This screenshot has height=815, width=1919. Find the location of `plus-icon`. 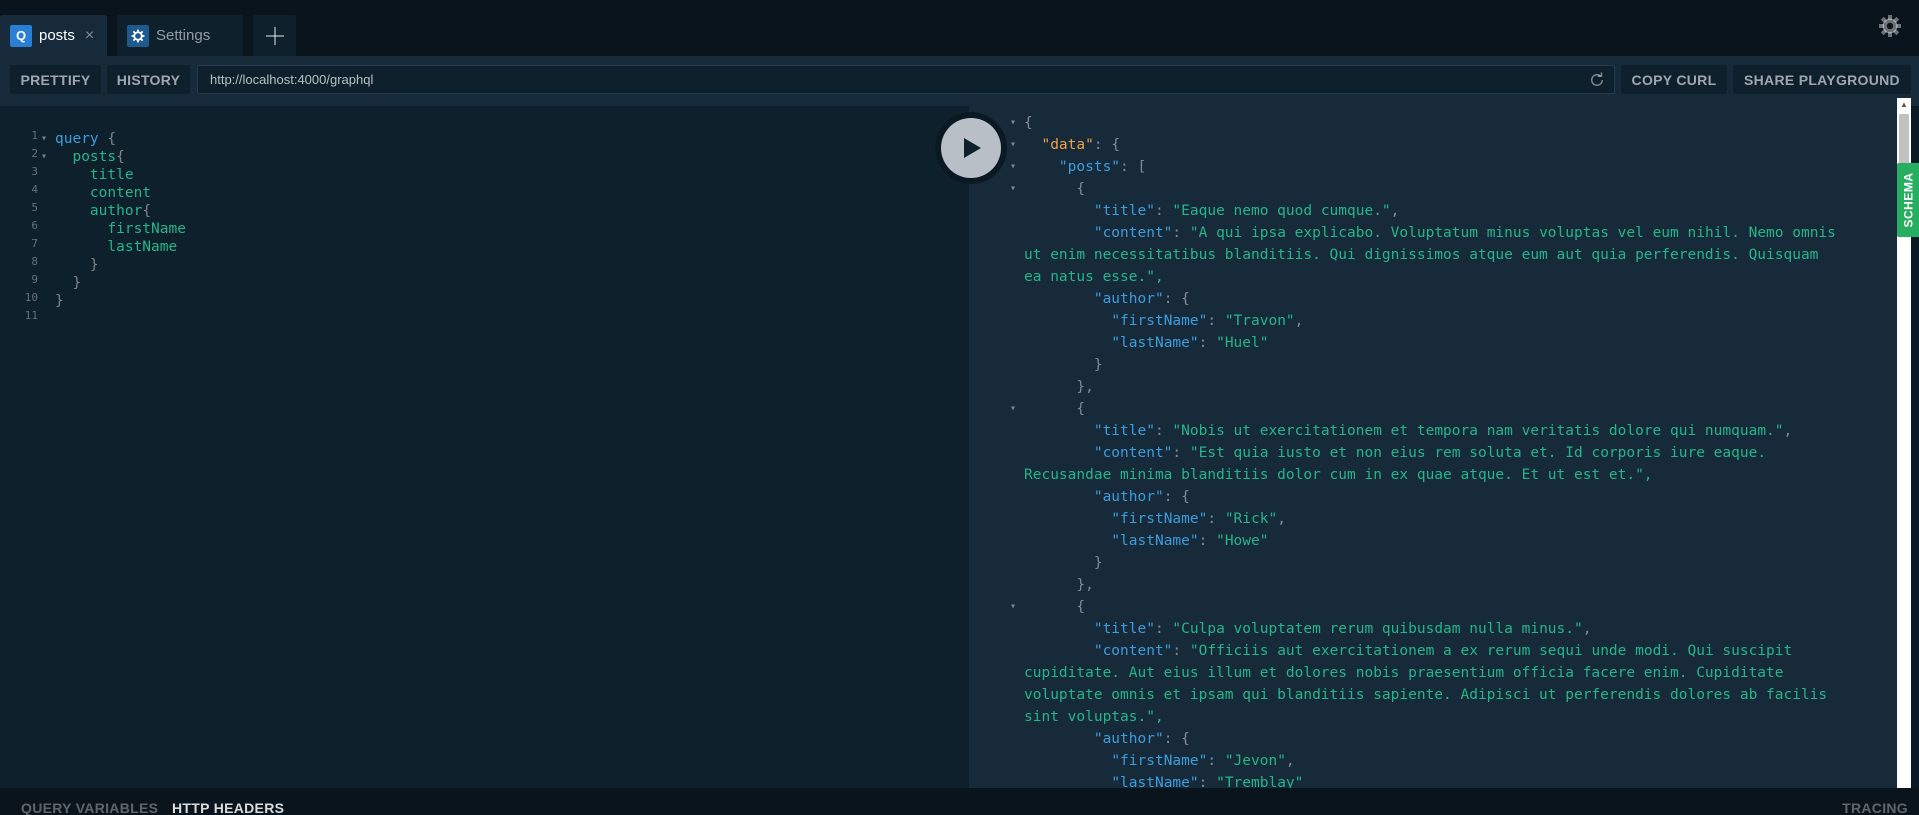

plus-icon is located at coordinates (274, 35).